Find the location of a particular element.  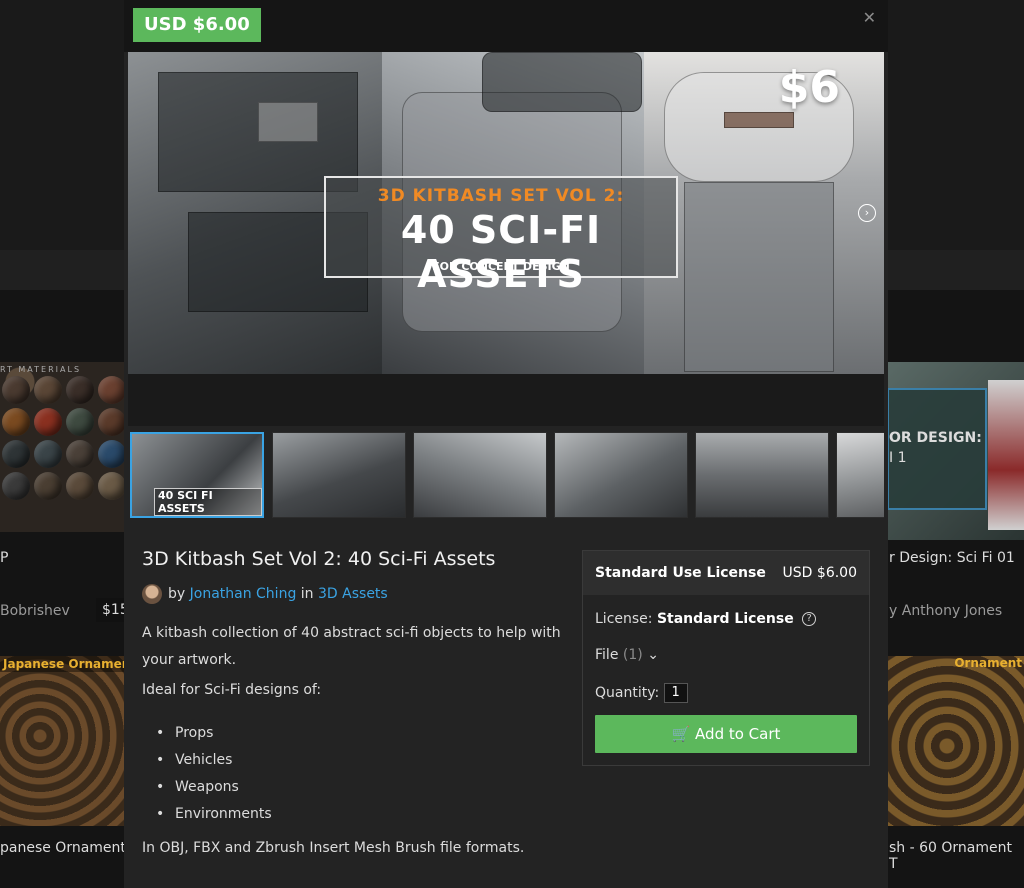

material-swatches is located at coordinates (63, 438).